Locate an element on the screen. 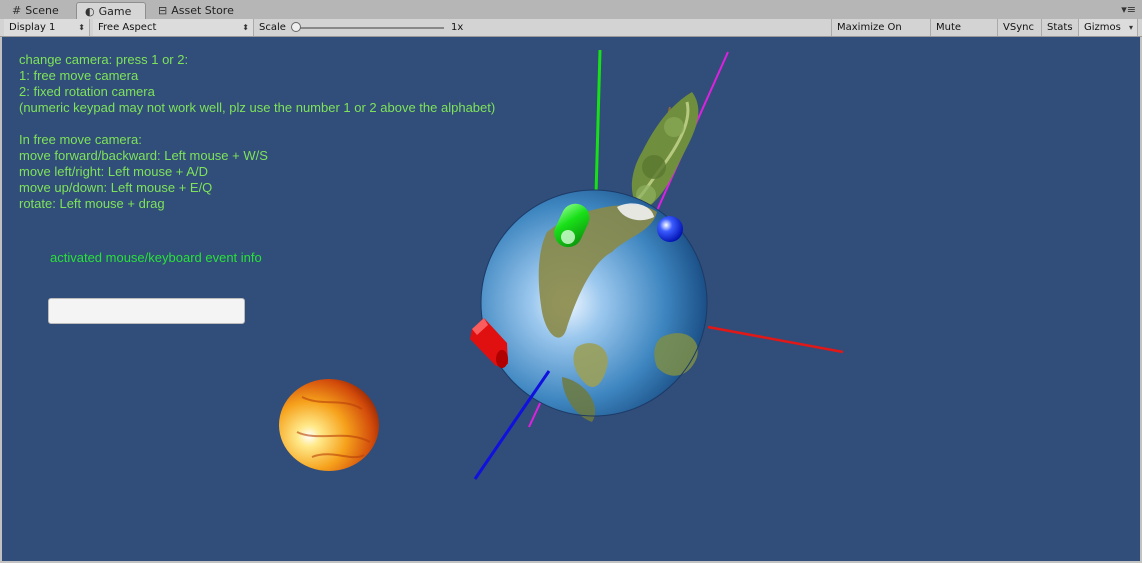  bag-icon: ⊟ is located at coordinates (163, 10).